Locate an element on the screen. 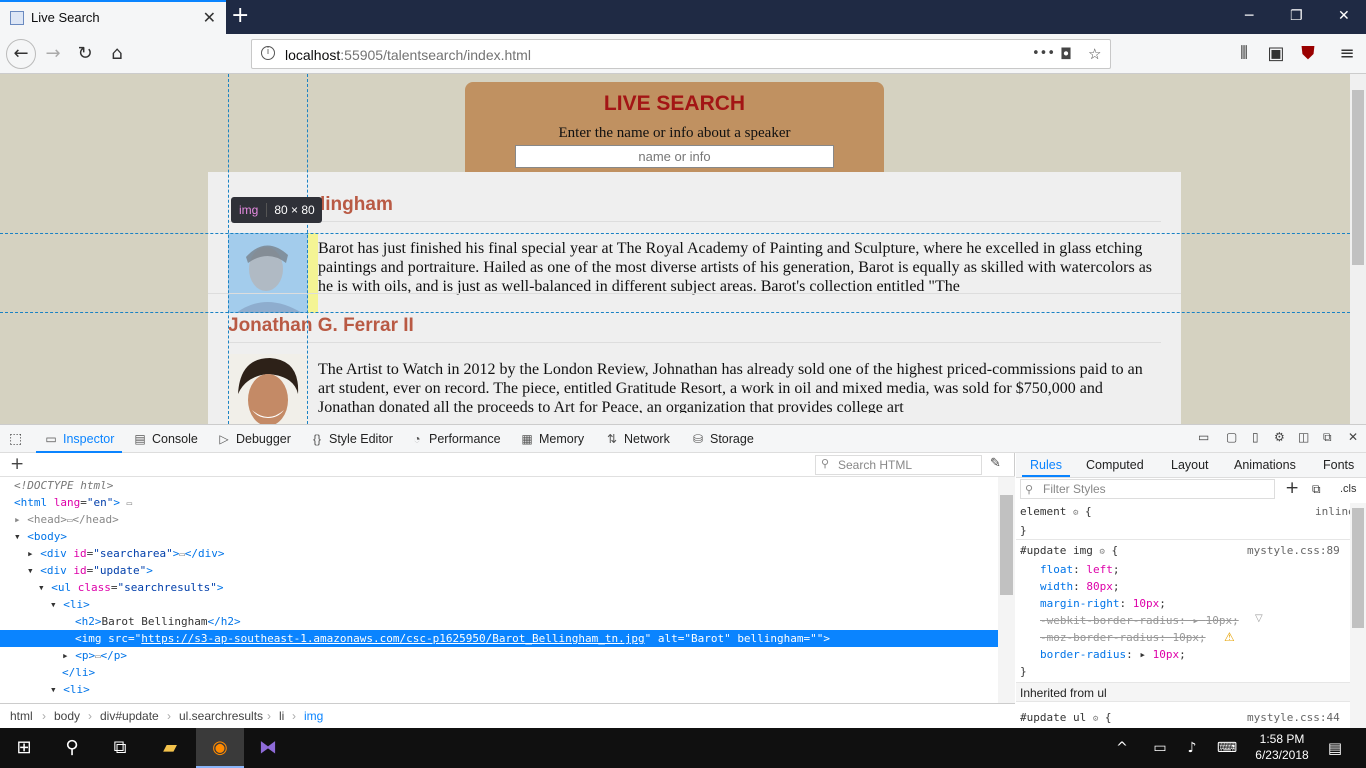 The height and width of the screenshot is (768, 1366). firefox-icon: ◉ is located at coordinates (220, 748).